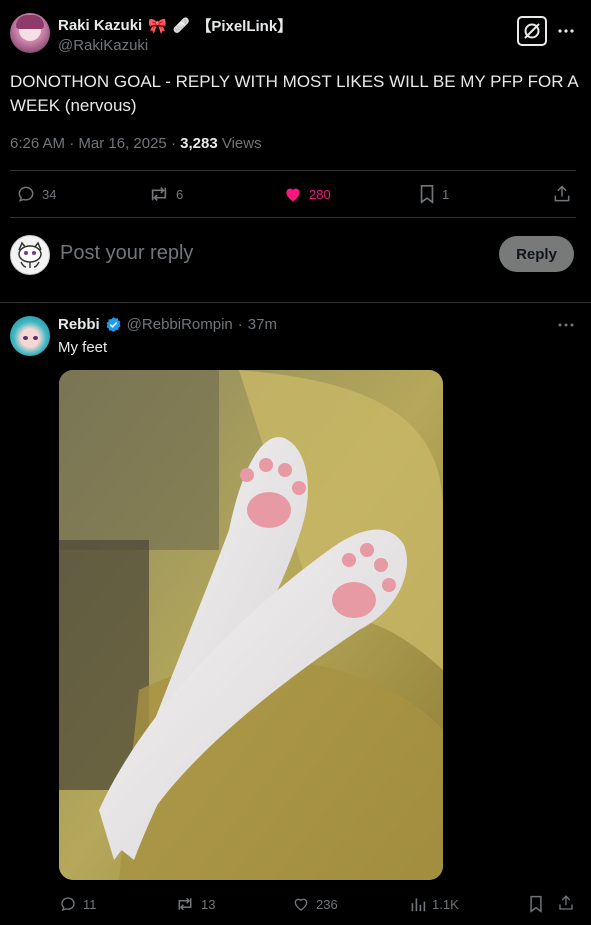 This screenshot has width=591, height=925. Describe the element at coordinates (327, 904) in the screenshot. I see `reply-like-count: 236` at that location.